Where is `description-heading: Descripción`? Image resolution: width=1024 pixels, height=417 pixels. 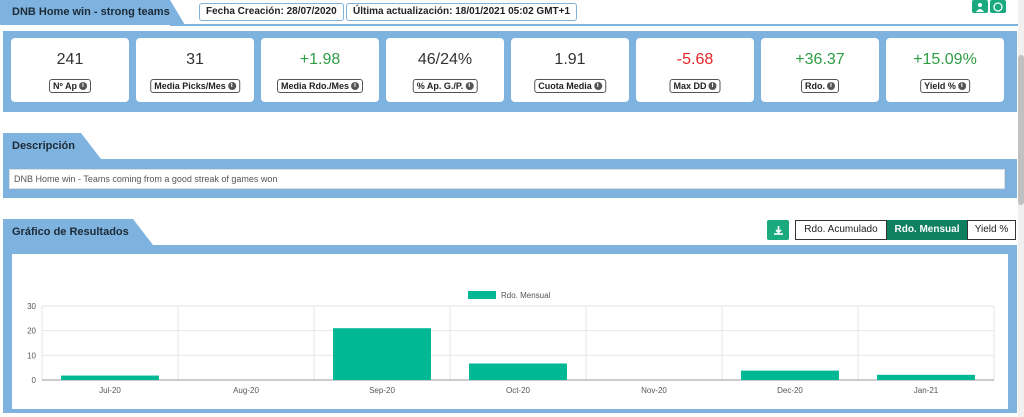
description-heading: Descripción is located at coordinates (43, 146).